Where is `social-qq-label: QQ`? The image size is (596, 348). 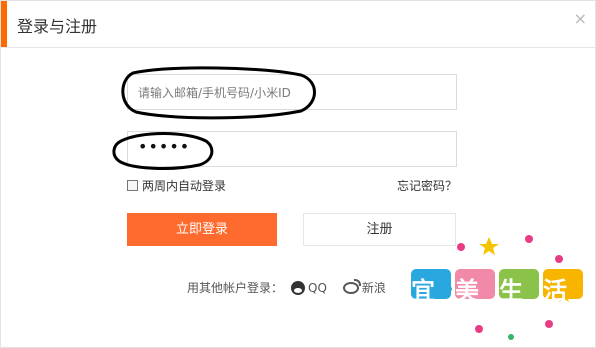
social-qq-label: QQ is located at coordinates (317, 287).